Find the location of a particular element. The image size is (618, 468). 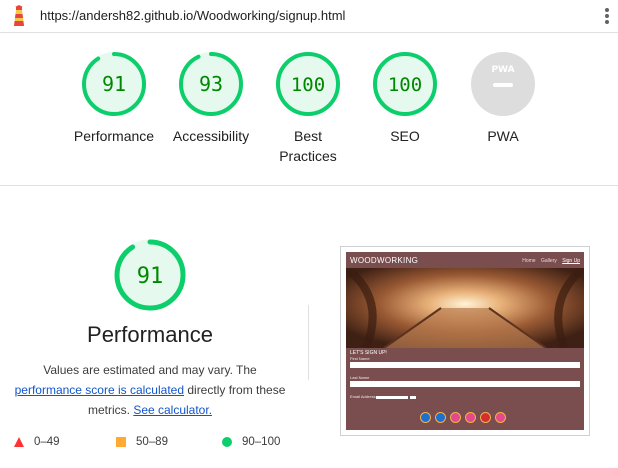

triangle-icon is located at coordinates (19, 441).